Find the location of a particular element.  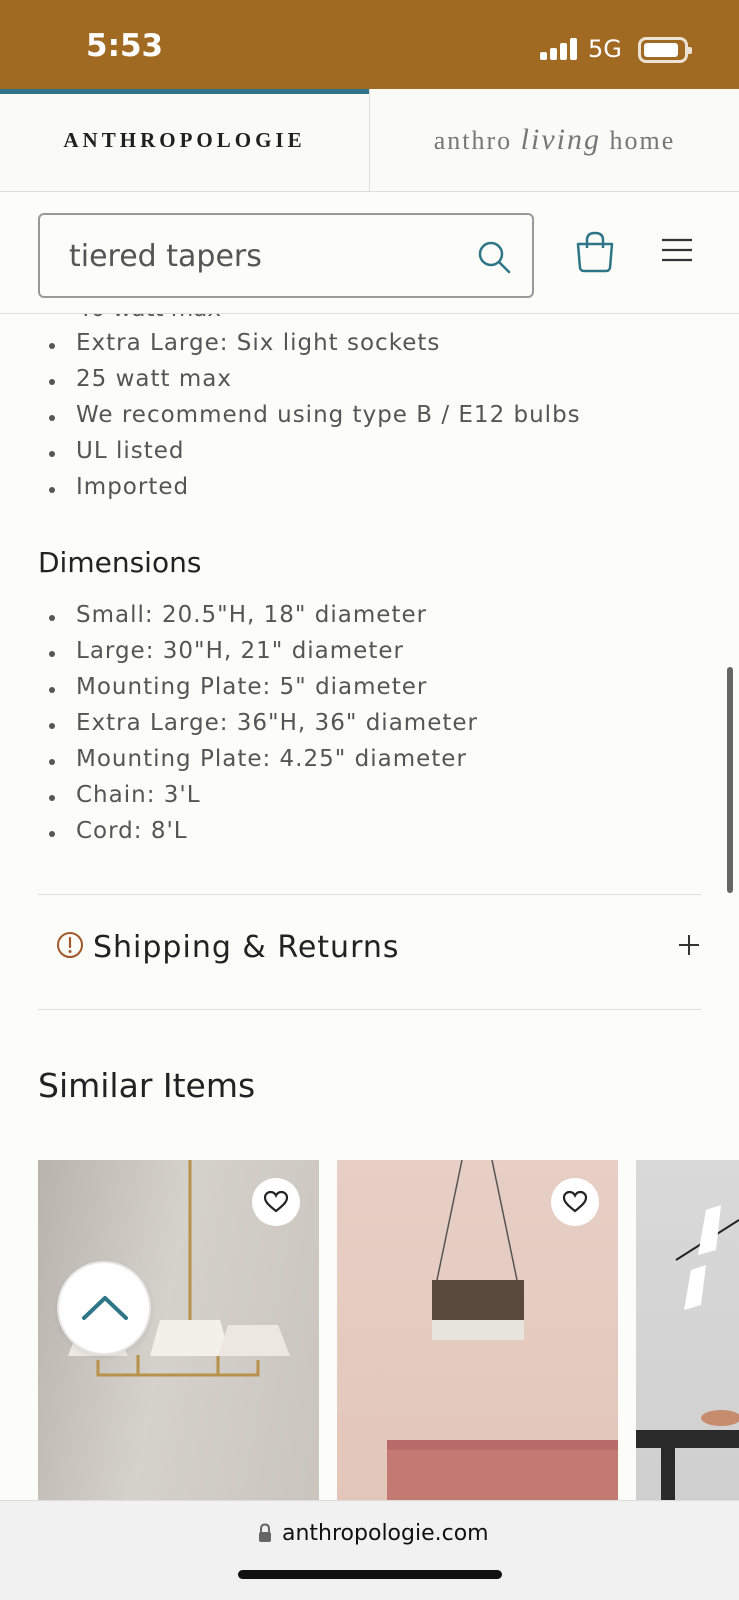

tab-anthro-living-home: anthro living home is located at coordinates (554, 140).